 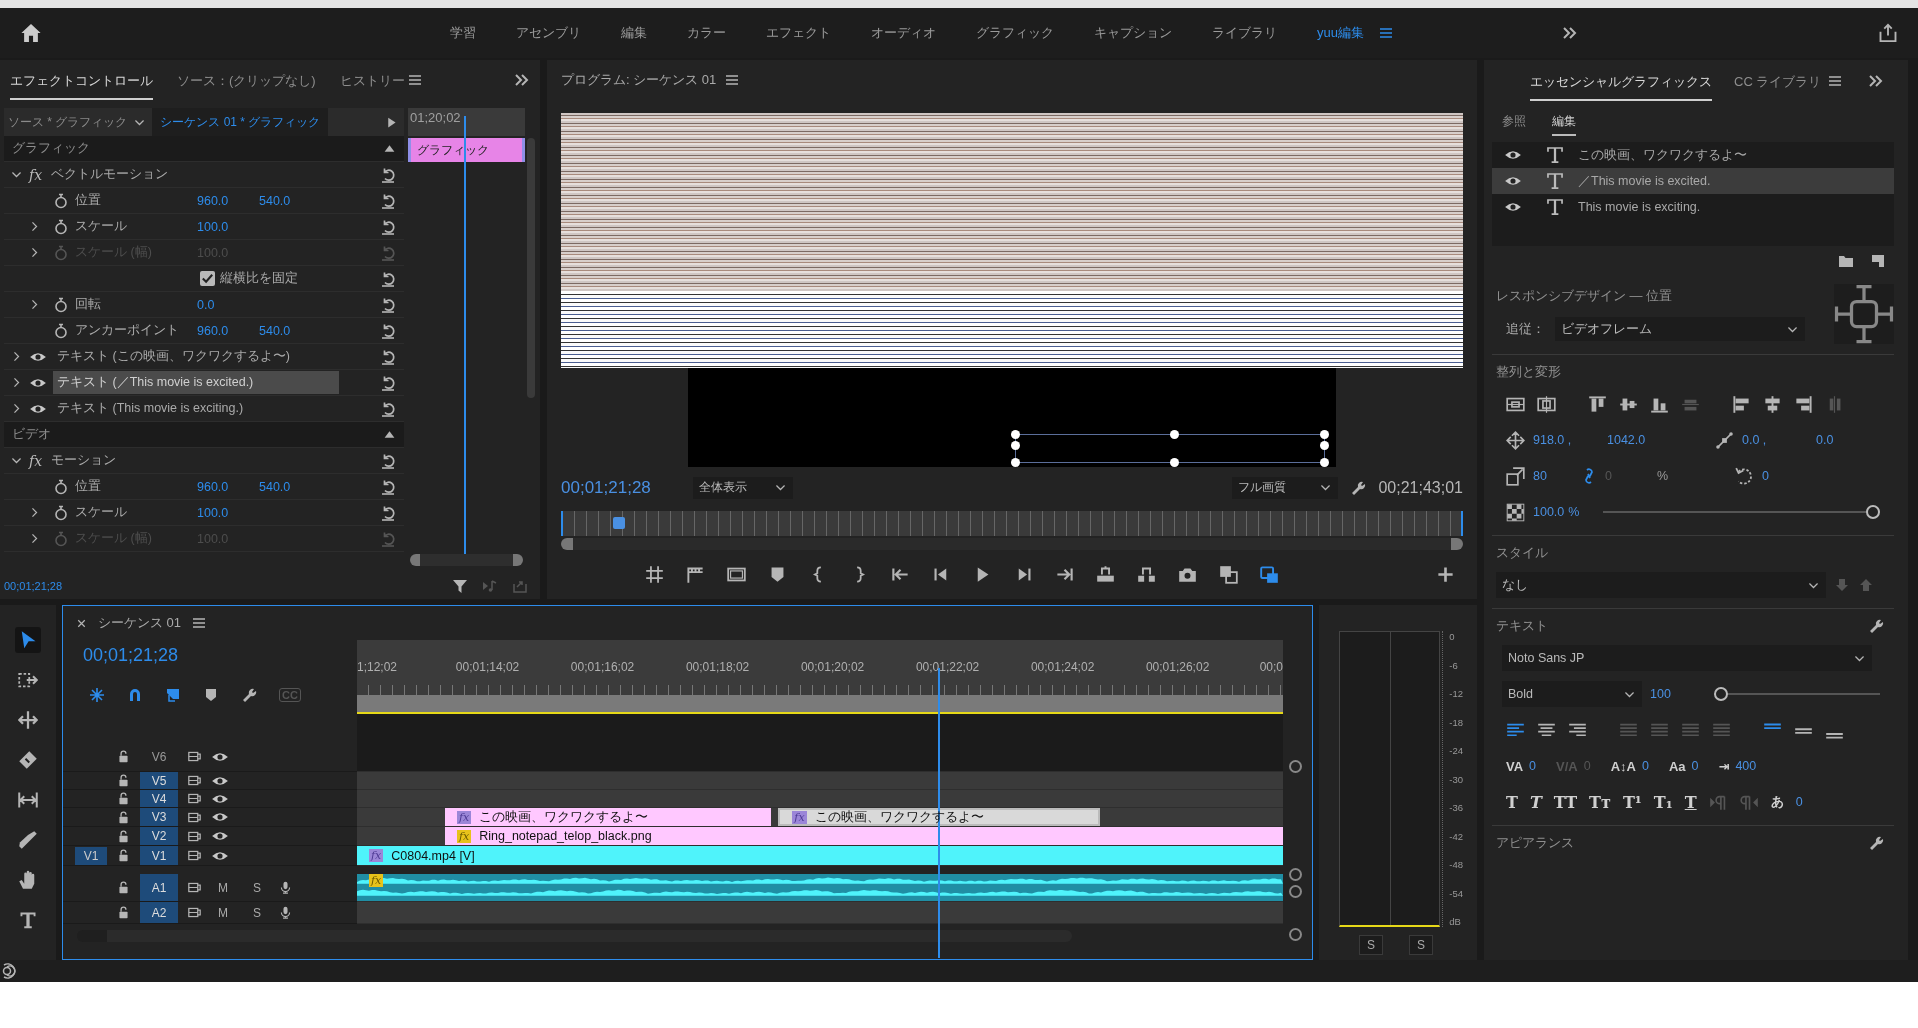 What do you see at coordinates (97, 695) in the screenshot?
I see `nest-icon` at bounding box center [97, 695].